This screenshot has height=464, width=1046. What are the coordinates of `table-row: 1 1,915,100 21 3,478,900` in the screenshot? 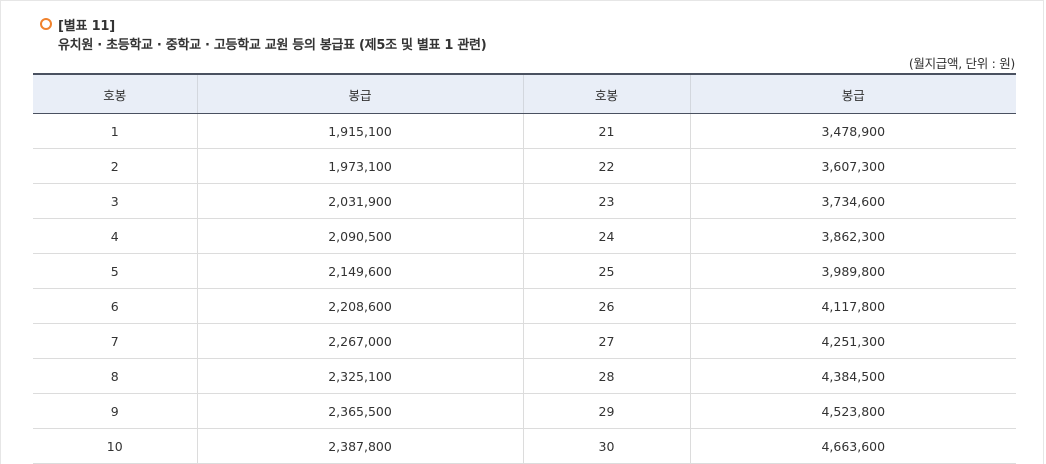 It's located at (524, 131).